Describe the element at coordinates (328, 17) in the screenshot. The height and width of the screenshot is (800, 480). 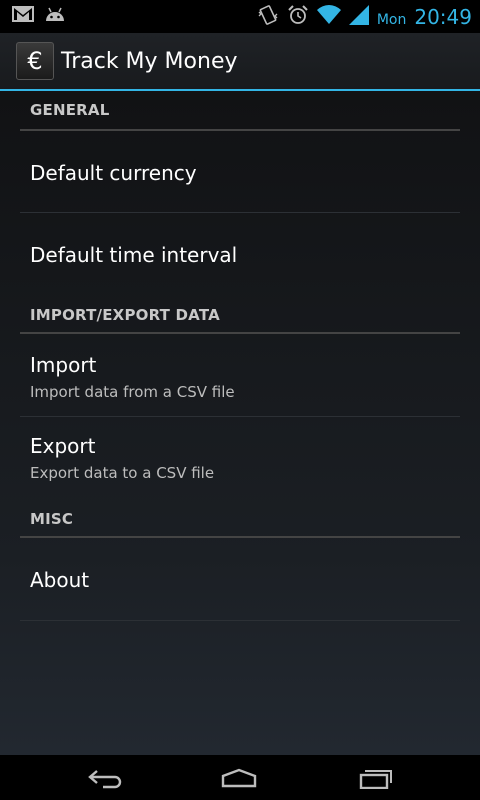
I see `wifi-icon` at that location.